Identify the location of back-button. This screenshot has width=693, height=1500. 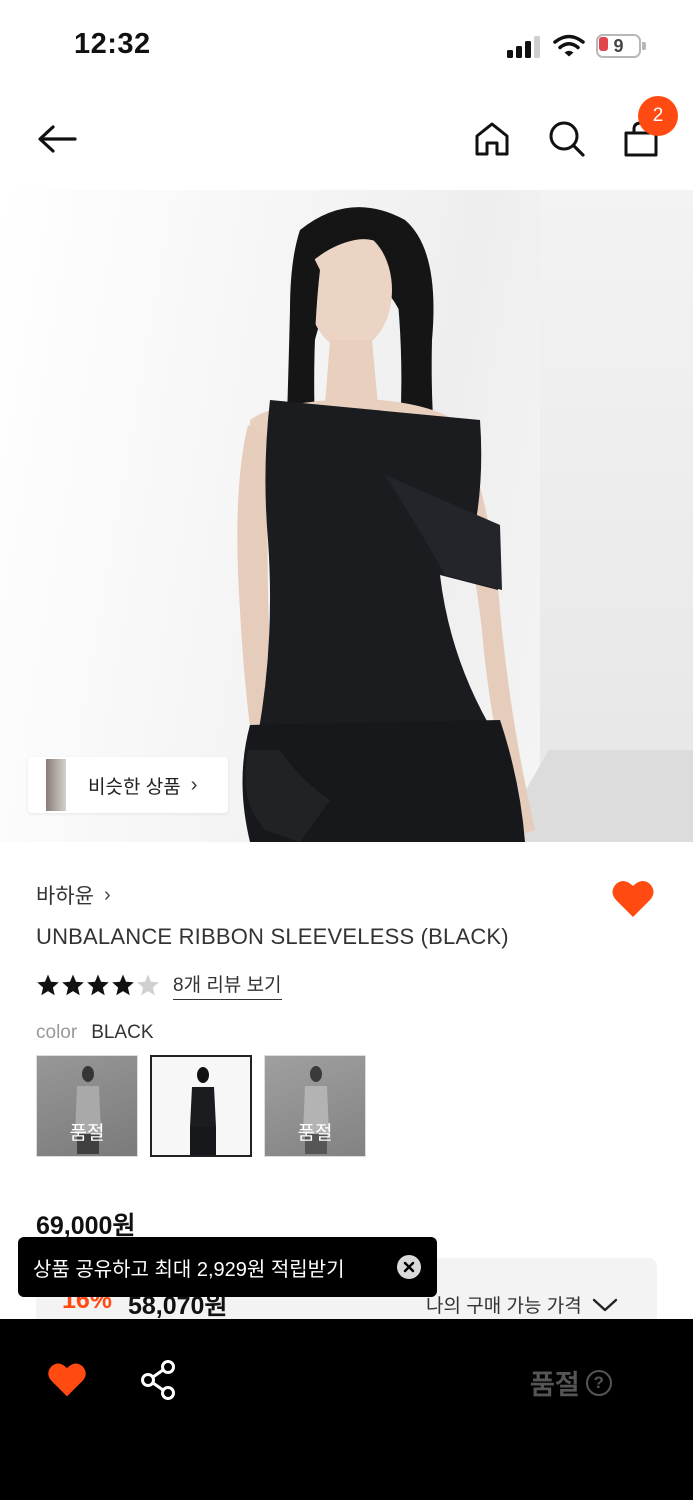
(57, 139).